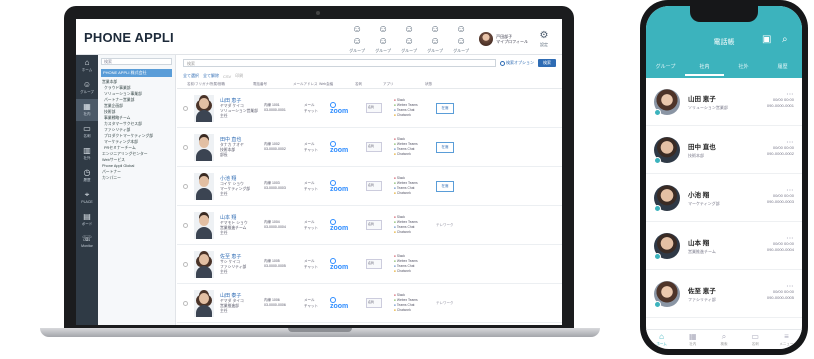 The height and width of the screenshot is (359, 814). Describe the element at coordinates (136, 61) in the screenshot. I see `tree-search-input: 検索` at that location.